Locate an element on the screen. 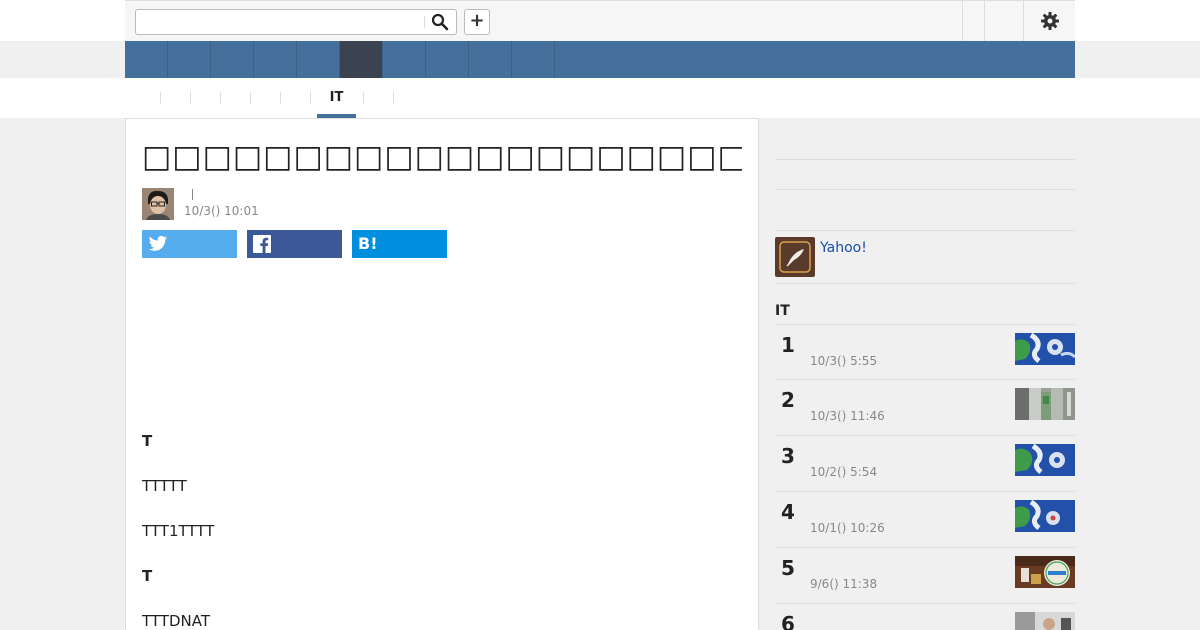 This screenshot has width=1200, height=630. settings-button is located at coordinates (1050, 21).